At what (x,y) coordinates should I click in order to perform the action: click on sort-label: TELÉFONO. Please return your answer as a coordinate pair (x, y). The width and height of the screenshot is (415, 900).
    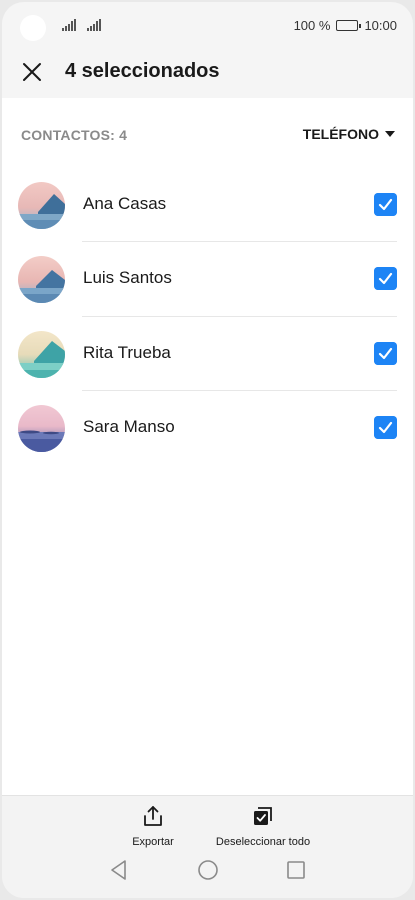
    Looking at the image, I should click on (340, 134).